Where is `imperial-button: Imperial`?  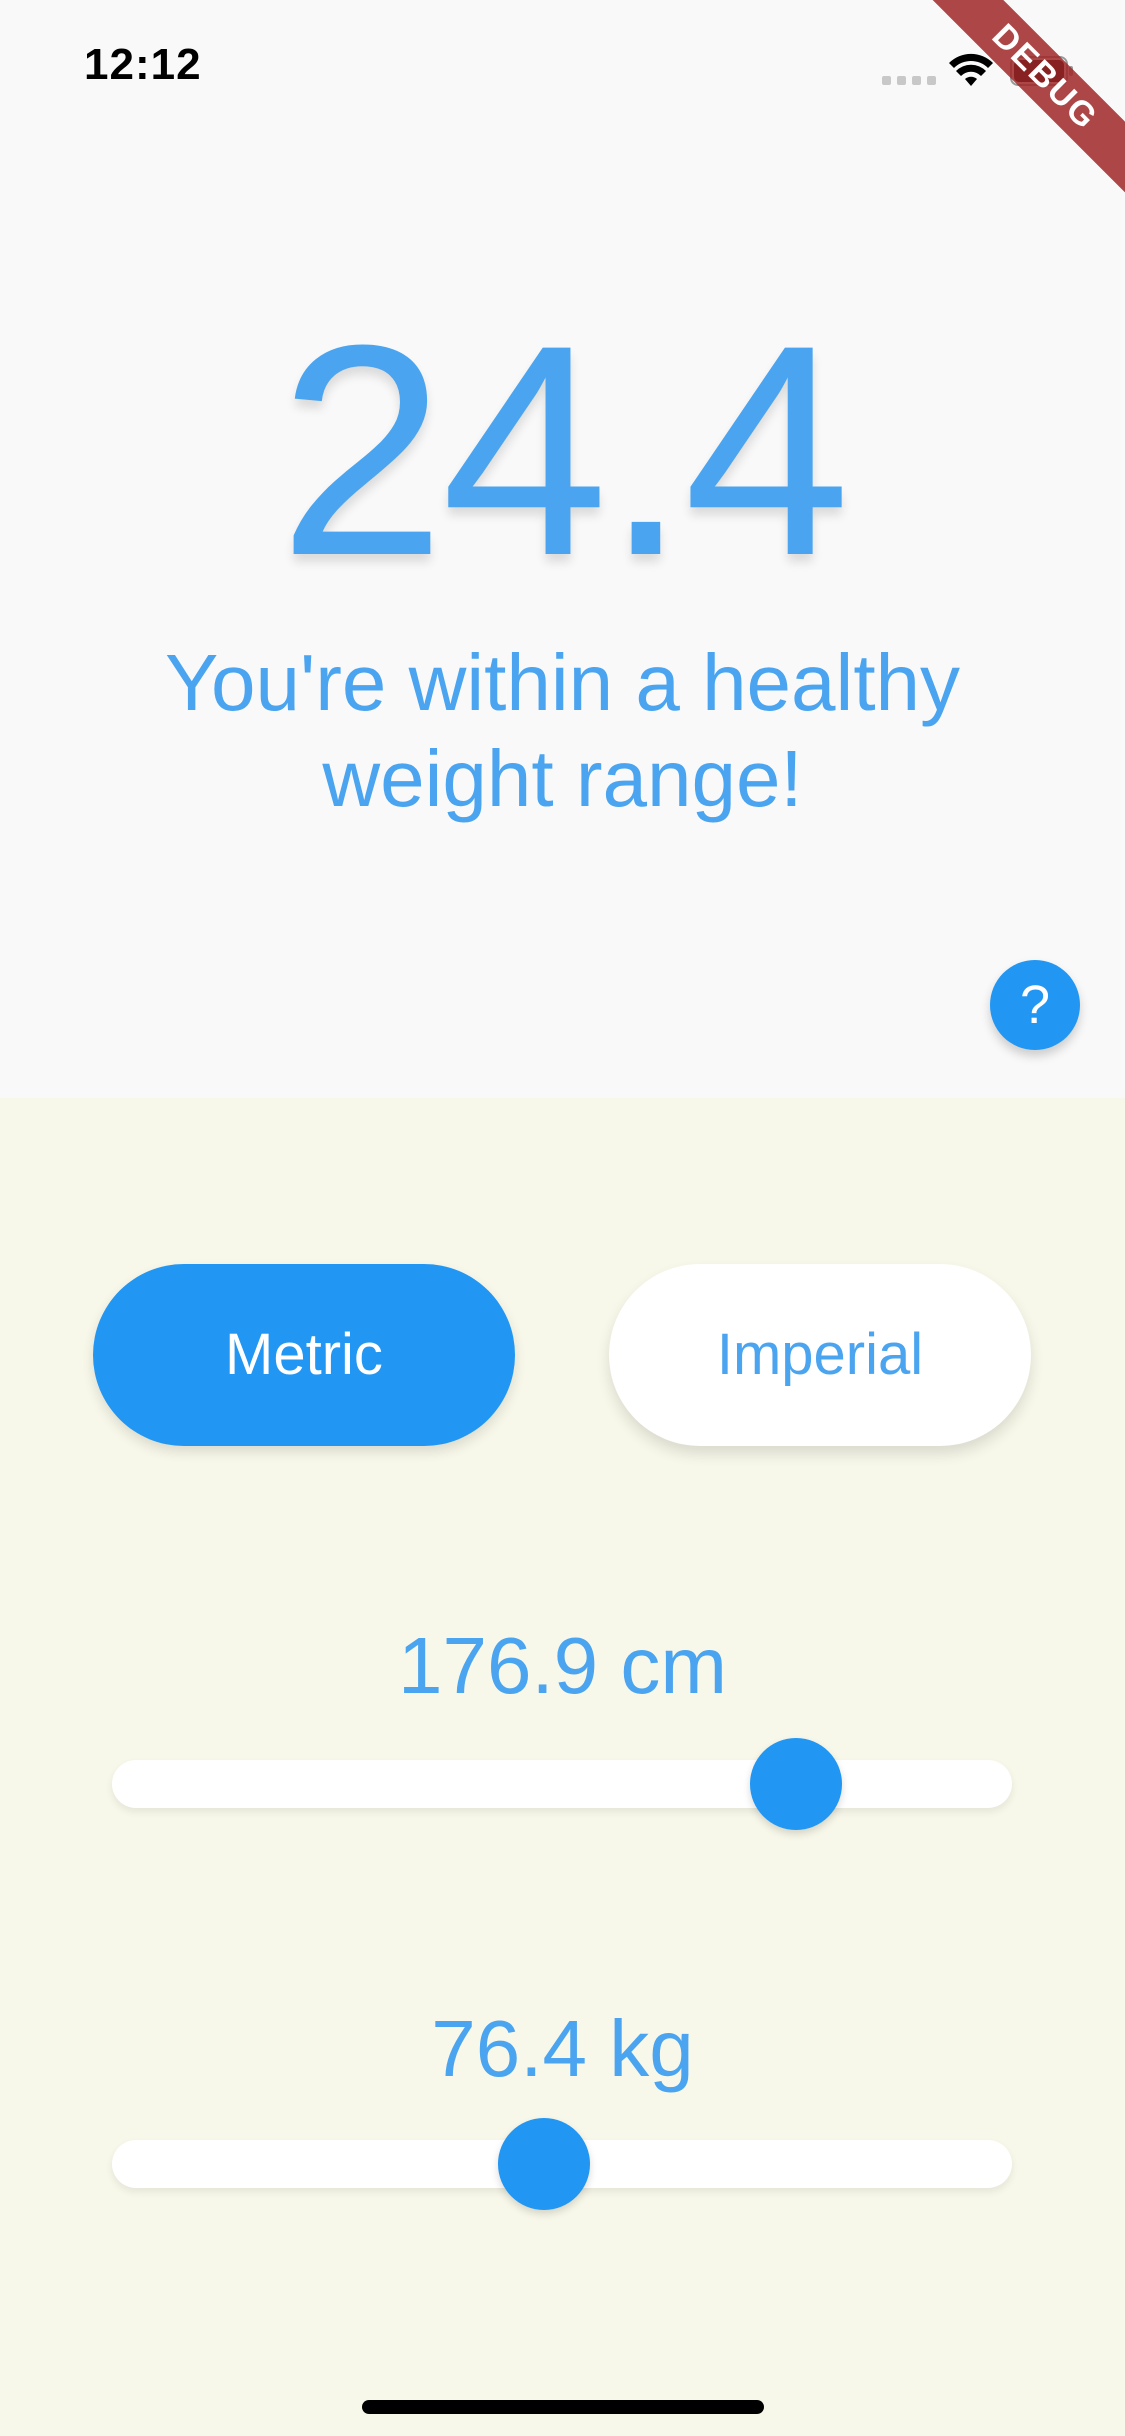 imperial-button: Imperial is located at coordinates (820, 1355).